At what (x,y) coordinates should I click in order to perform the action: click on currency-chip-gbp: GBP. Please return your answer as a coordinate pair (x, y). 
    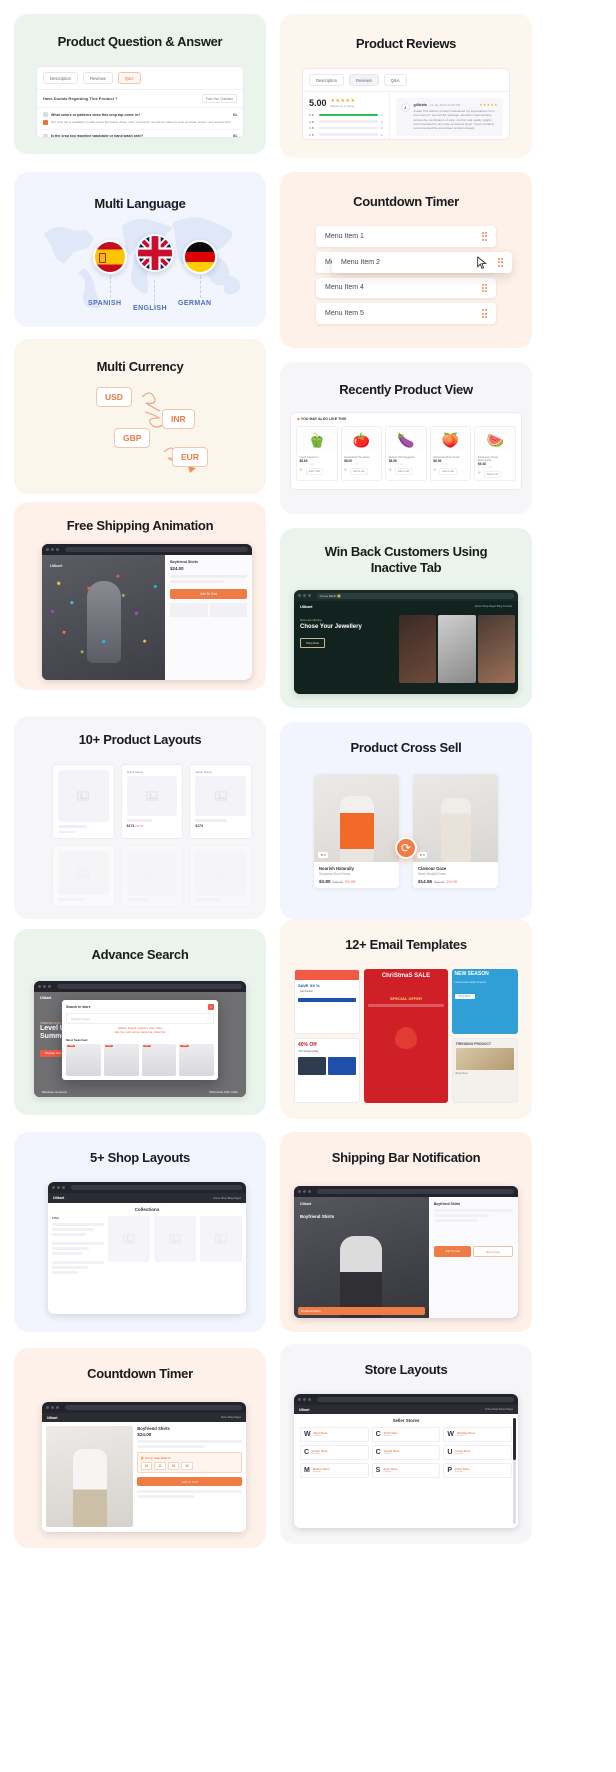
    Looking at the image, I should click on (132, 438).